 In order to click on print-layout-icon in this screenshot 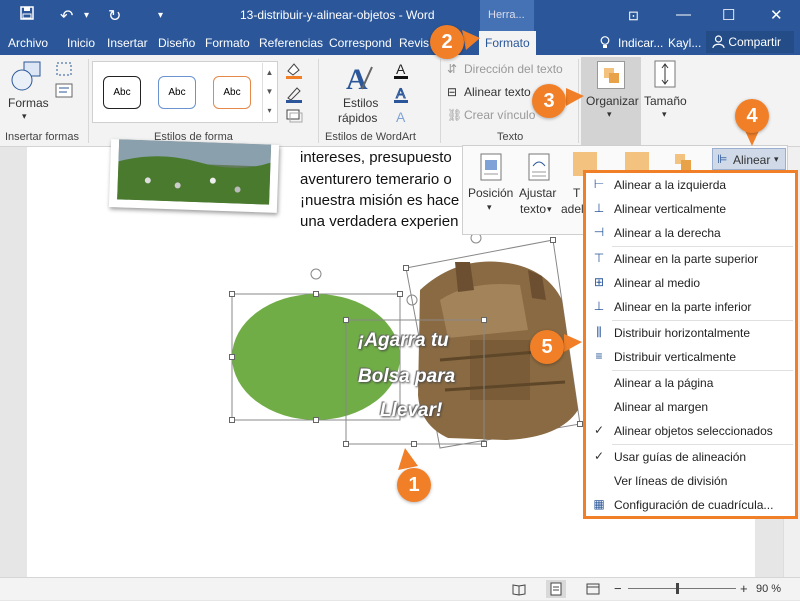, I will do `click(556, 589)`.